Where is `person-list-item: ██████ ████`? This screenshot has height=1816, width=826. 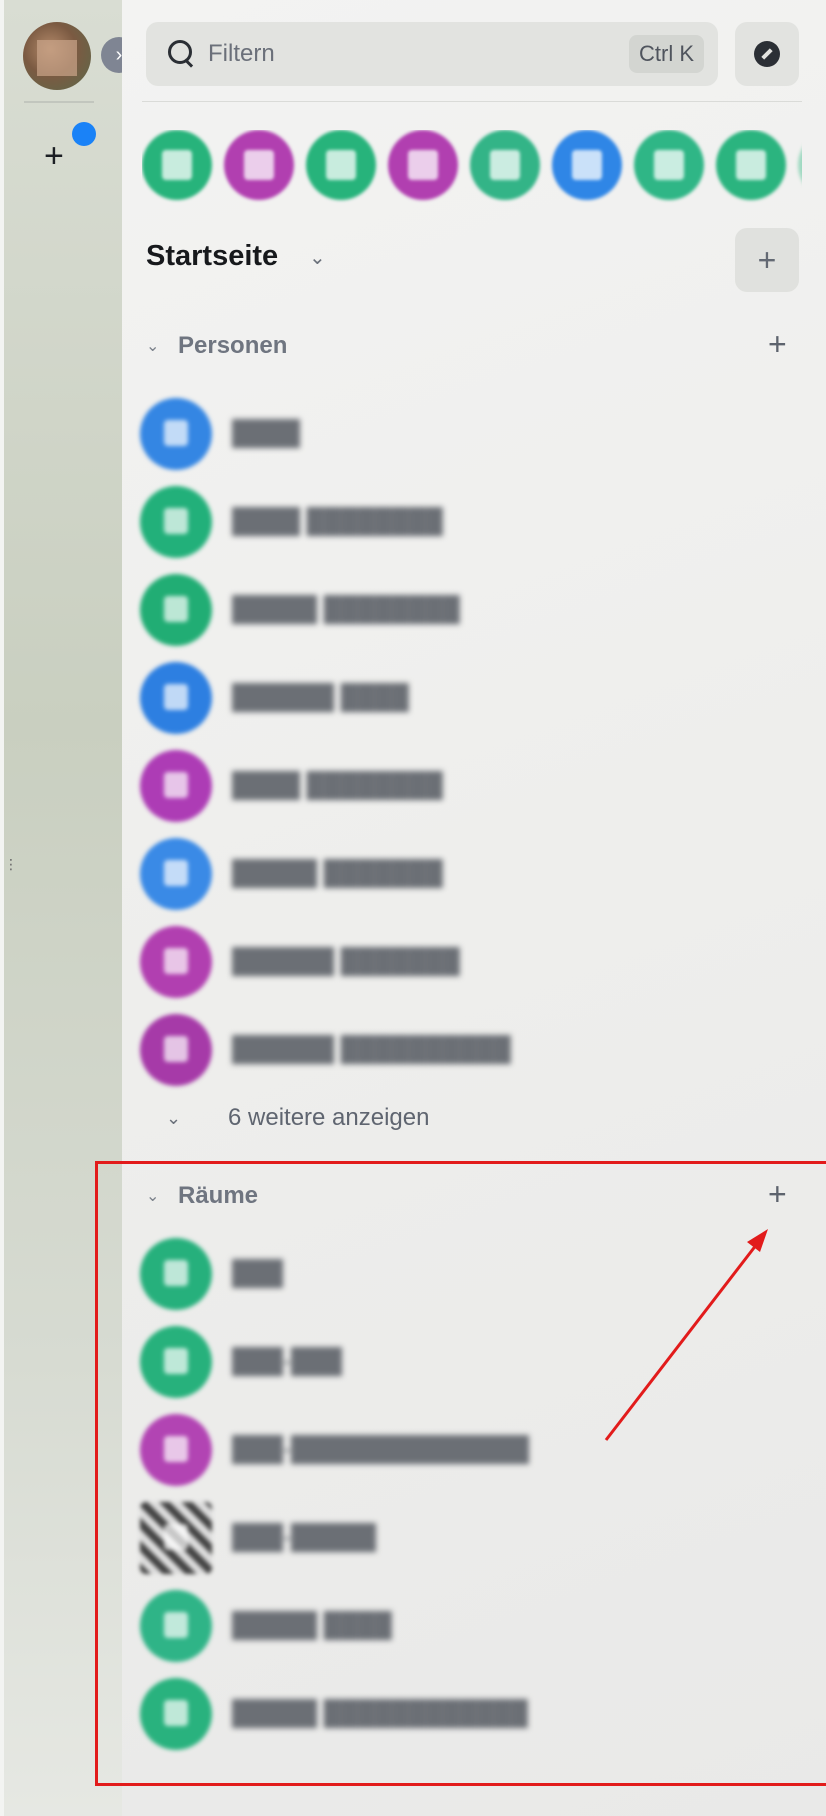 person-list-item: ██████ ████ is located at coordinates (450, 698).